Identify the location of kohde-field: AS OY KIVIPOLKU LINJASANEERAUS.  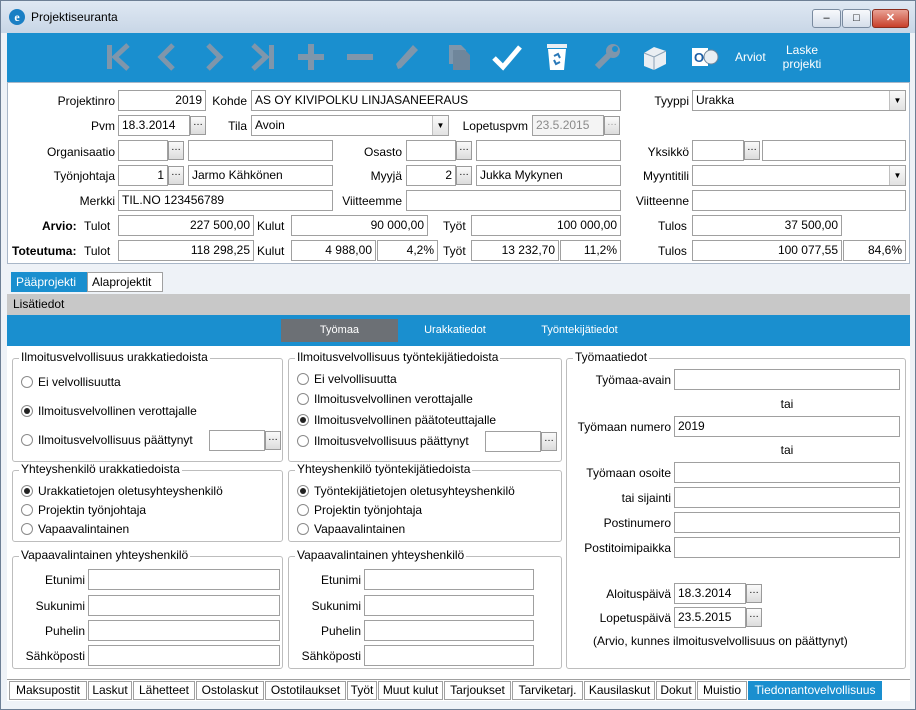
(436, 100).